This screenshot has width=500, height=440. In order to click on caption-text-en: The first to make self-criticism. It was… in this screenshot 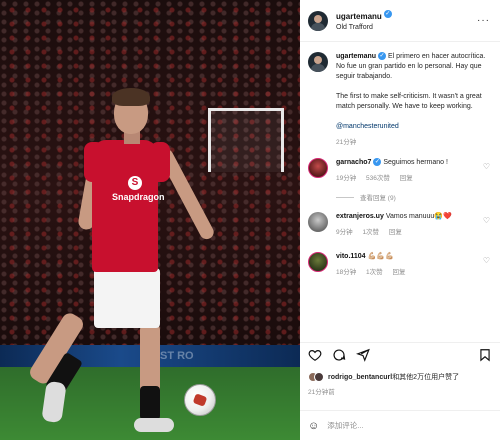, I will do `click(409, 101)`.